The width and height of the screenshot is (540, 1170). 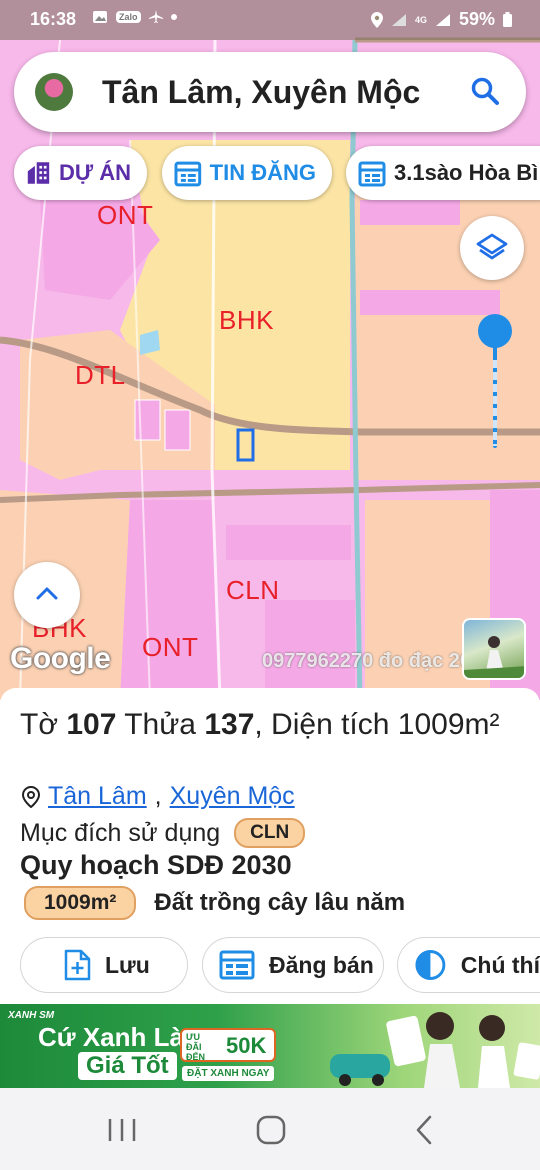 I want to click on zalo-icon: Zalo, so click(x=128, y=17).